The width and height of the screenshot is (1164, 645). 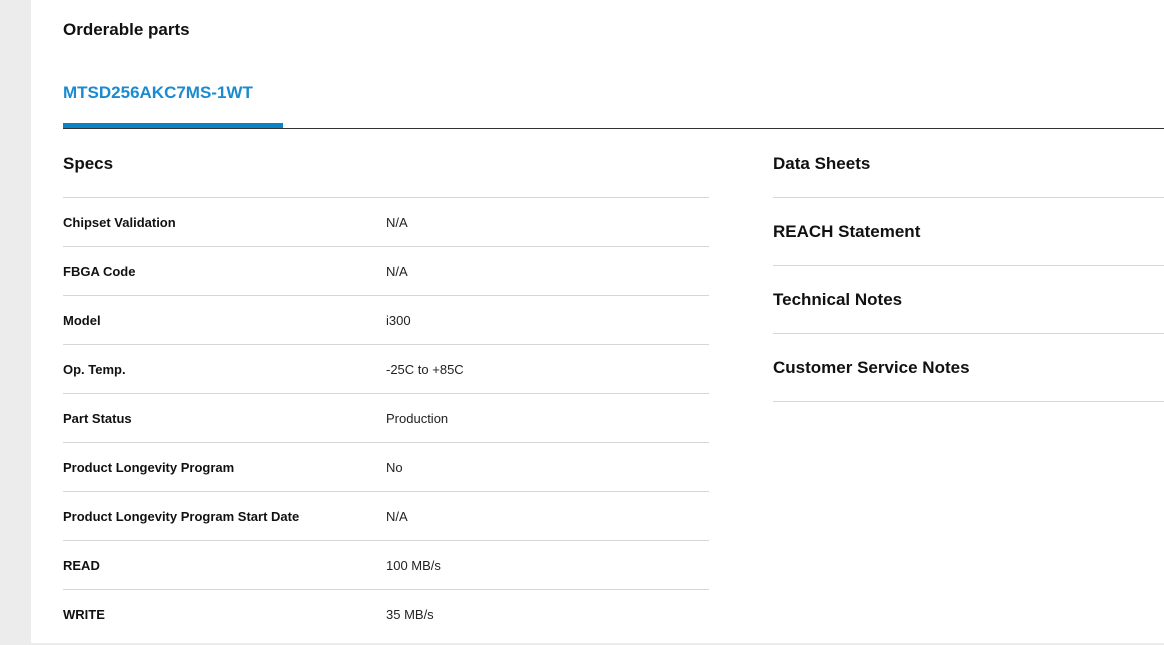 I want to click on spec-row-model: Model i300, so click(x=386, y=320).